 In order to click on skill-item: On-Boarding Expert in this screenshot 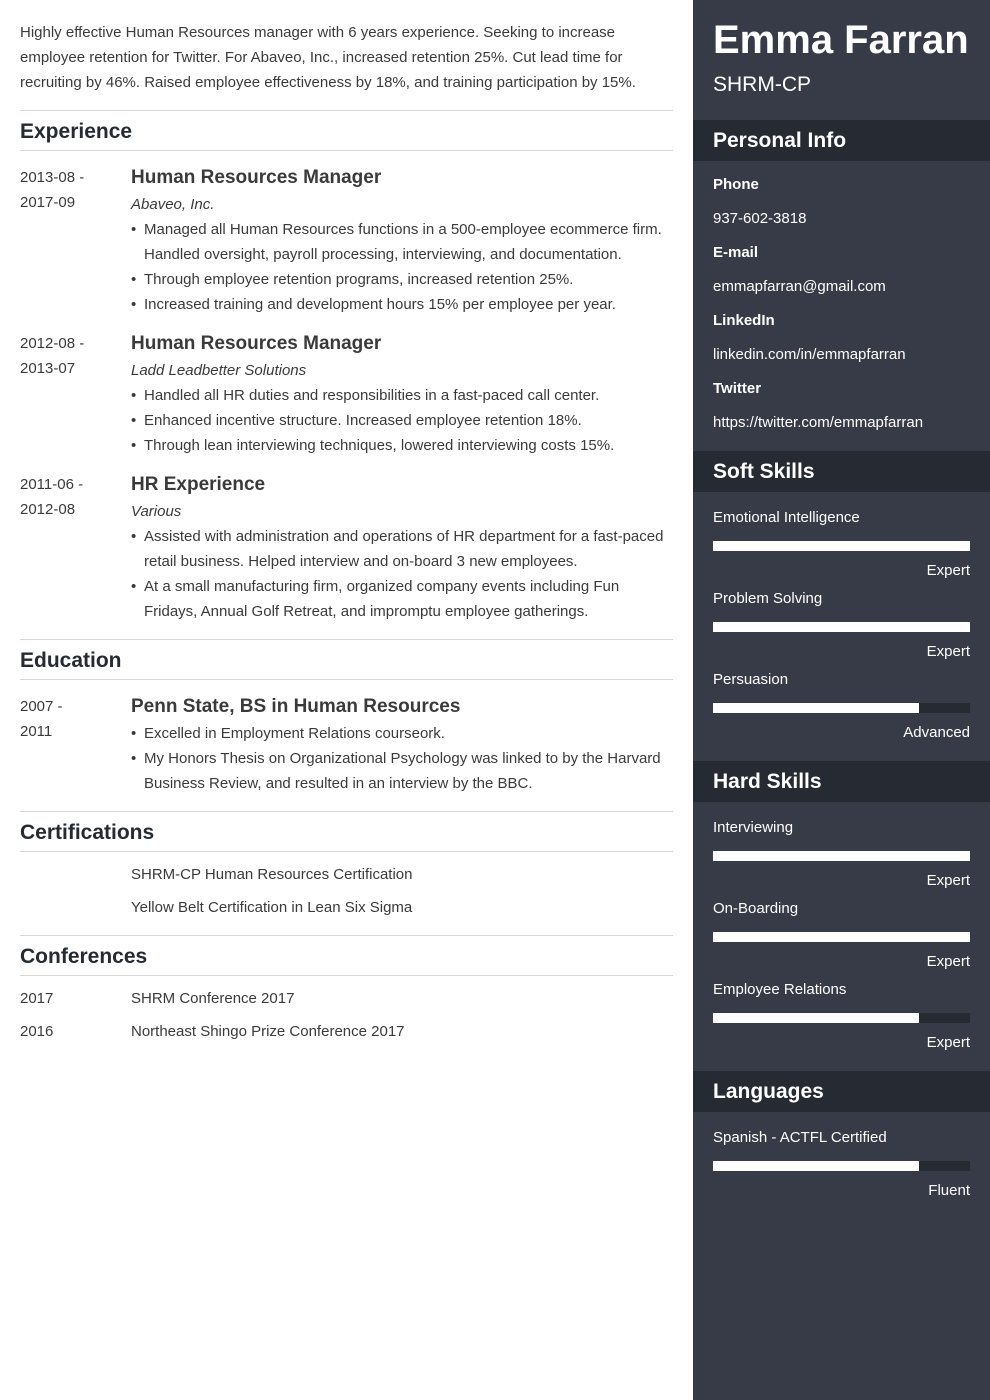, I will do `click(841, 935)`.